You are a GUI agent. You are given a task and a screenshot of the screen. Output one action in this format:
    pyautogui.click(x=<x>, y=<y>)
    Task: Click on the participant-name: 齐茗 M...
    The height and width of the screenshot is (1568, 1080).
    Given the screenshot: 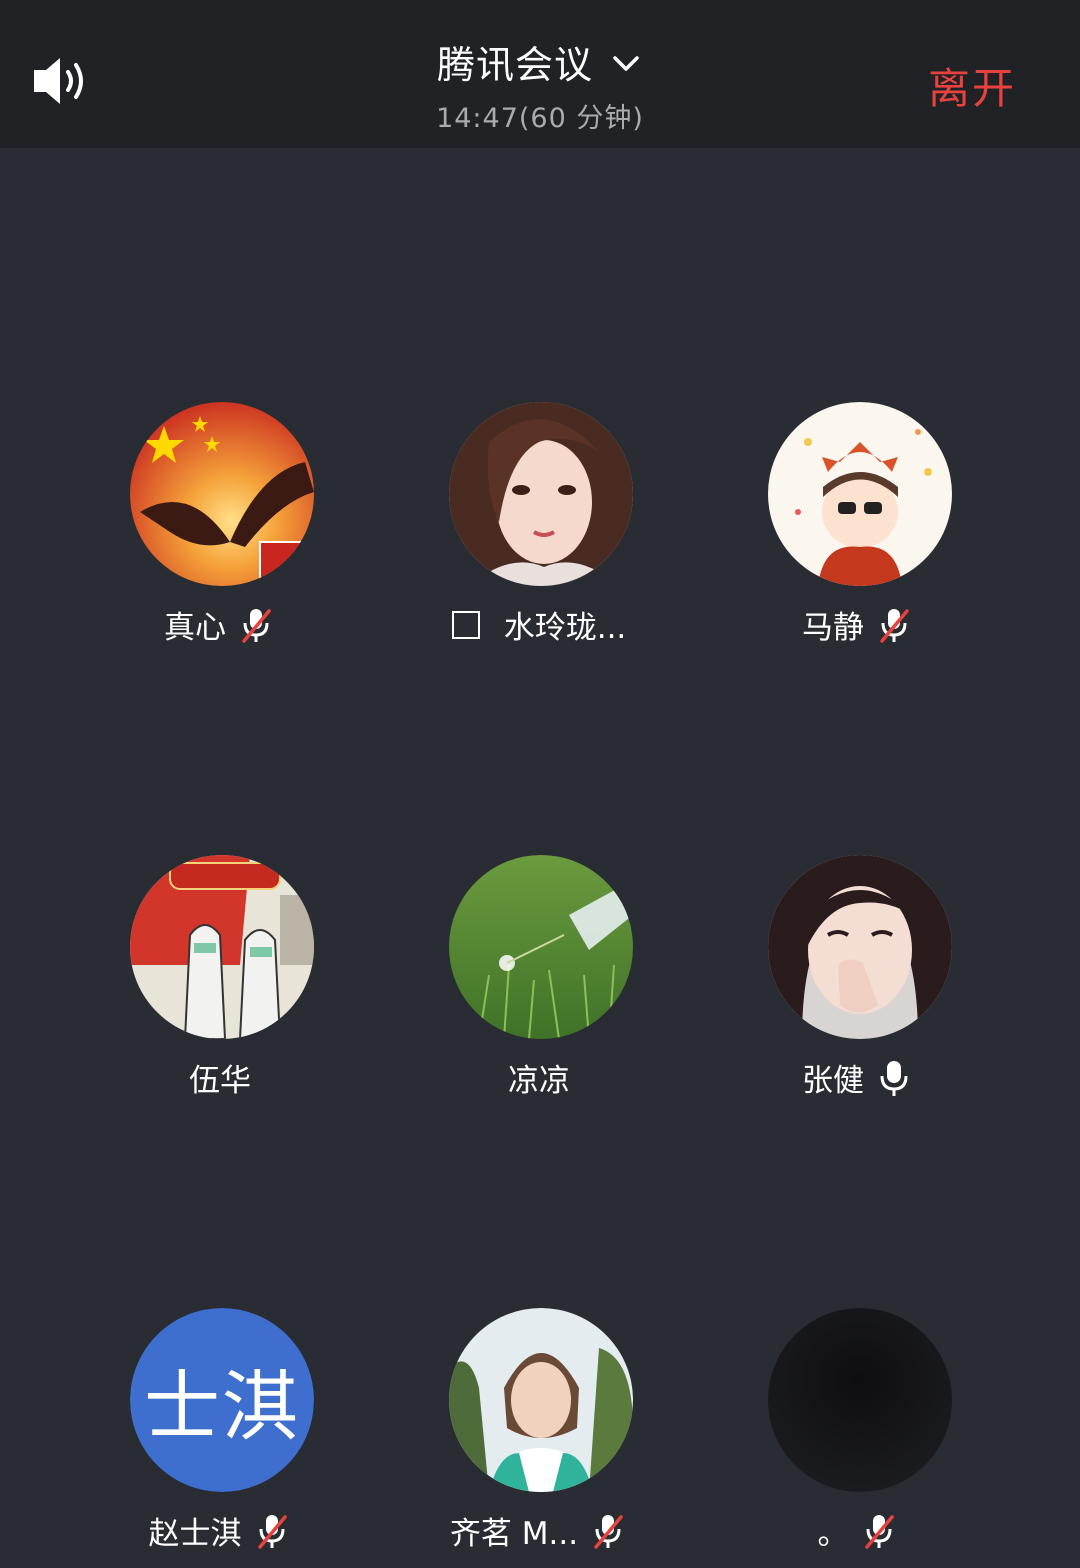 What is the action you would take?
    pyautogui.click(x=514, y=1534)
    